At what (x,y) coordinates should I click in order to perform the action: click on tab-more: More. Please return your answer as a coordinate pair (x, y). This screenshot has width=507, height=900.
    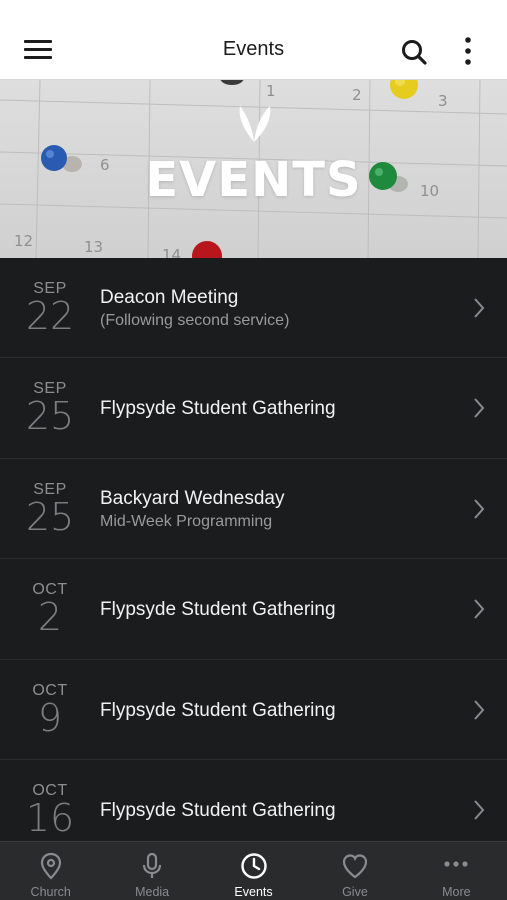
    Looking at the image, I should click on (456, 871).